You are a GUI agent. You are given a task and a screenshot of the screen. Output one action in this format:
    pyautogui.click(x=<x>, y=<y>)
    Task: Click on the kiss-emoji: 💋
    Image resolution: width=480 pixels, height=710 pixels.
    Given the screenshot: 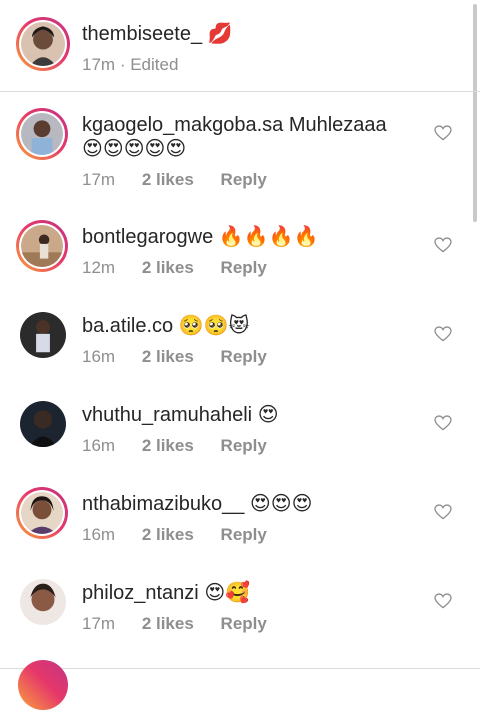 What is the action you would take?
    pyautogui.click(x=220, y=34)
    